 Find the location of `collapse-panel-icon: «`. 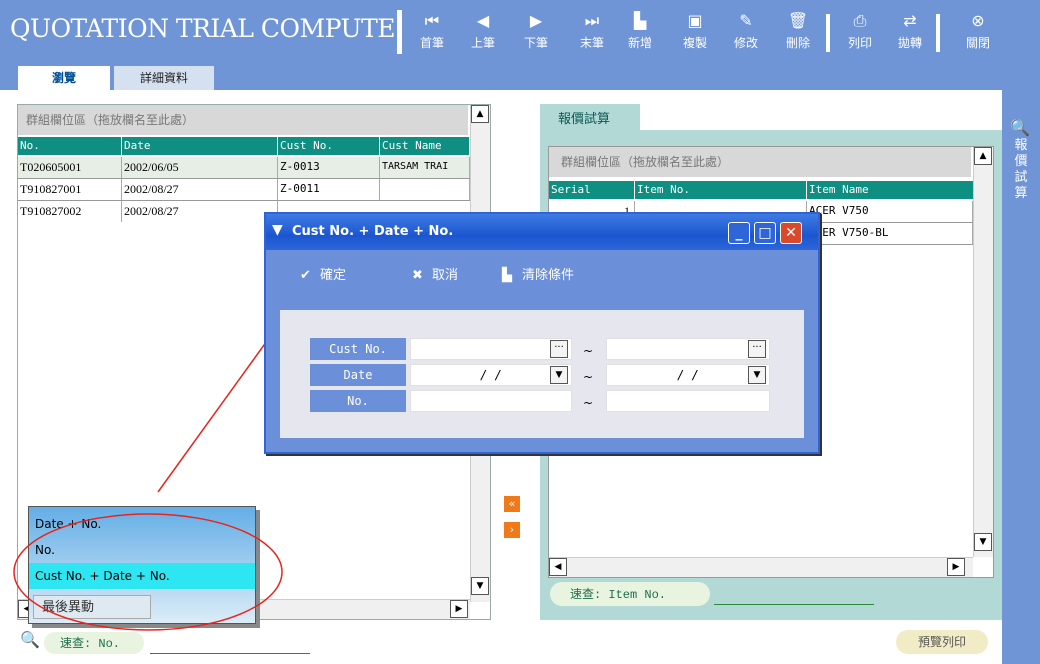

collapse-panel-icon: « is located at coordinates (512, 504).